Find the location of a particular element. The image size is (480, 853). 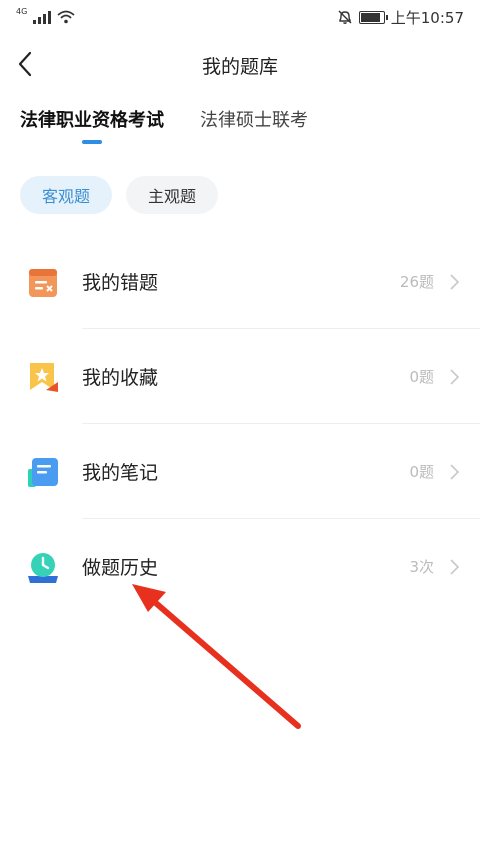

signal-icon is located at coordinates (42, 17).